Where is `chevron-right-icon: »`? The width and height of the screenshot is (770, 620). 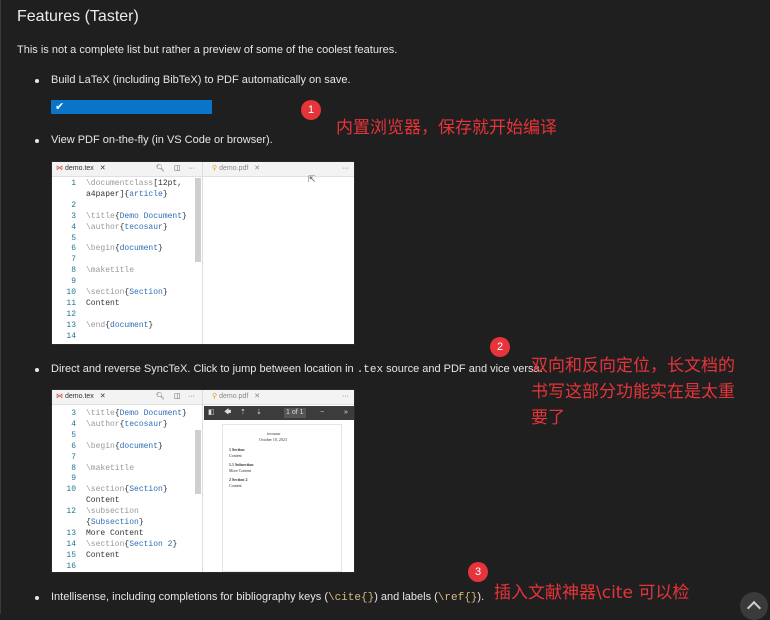
chevron-right-icon: » is located at coordinates (346, 413).